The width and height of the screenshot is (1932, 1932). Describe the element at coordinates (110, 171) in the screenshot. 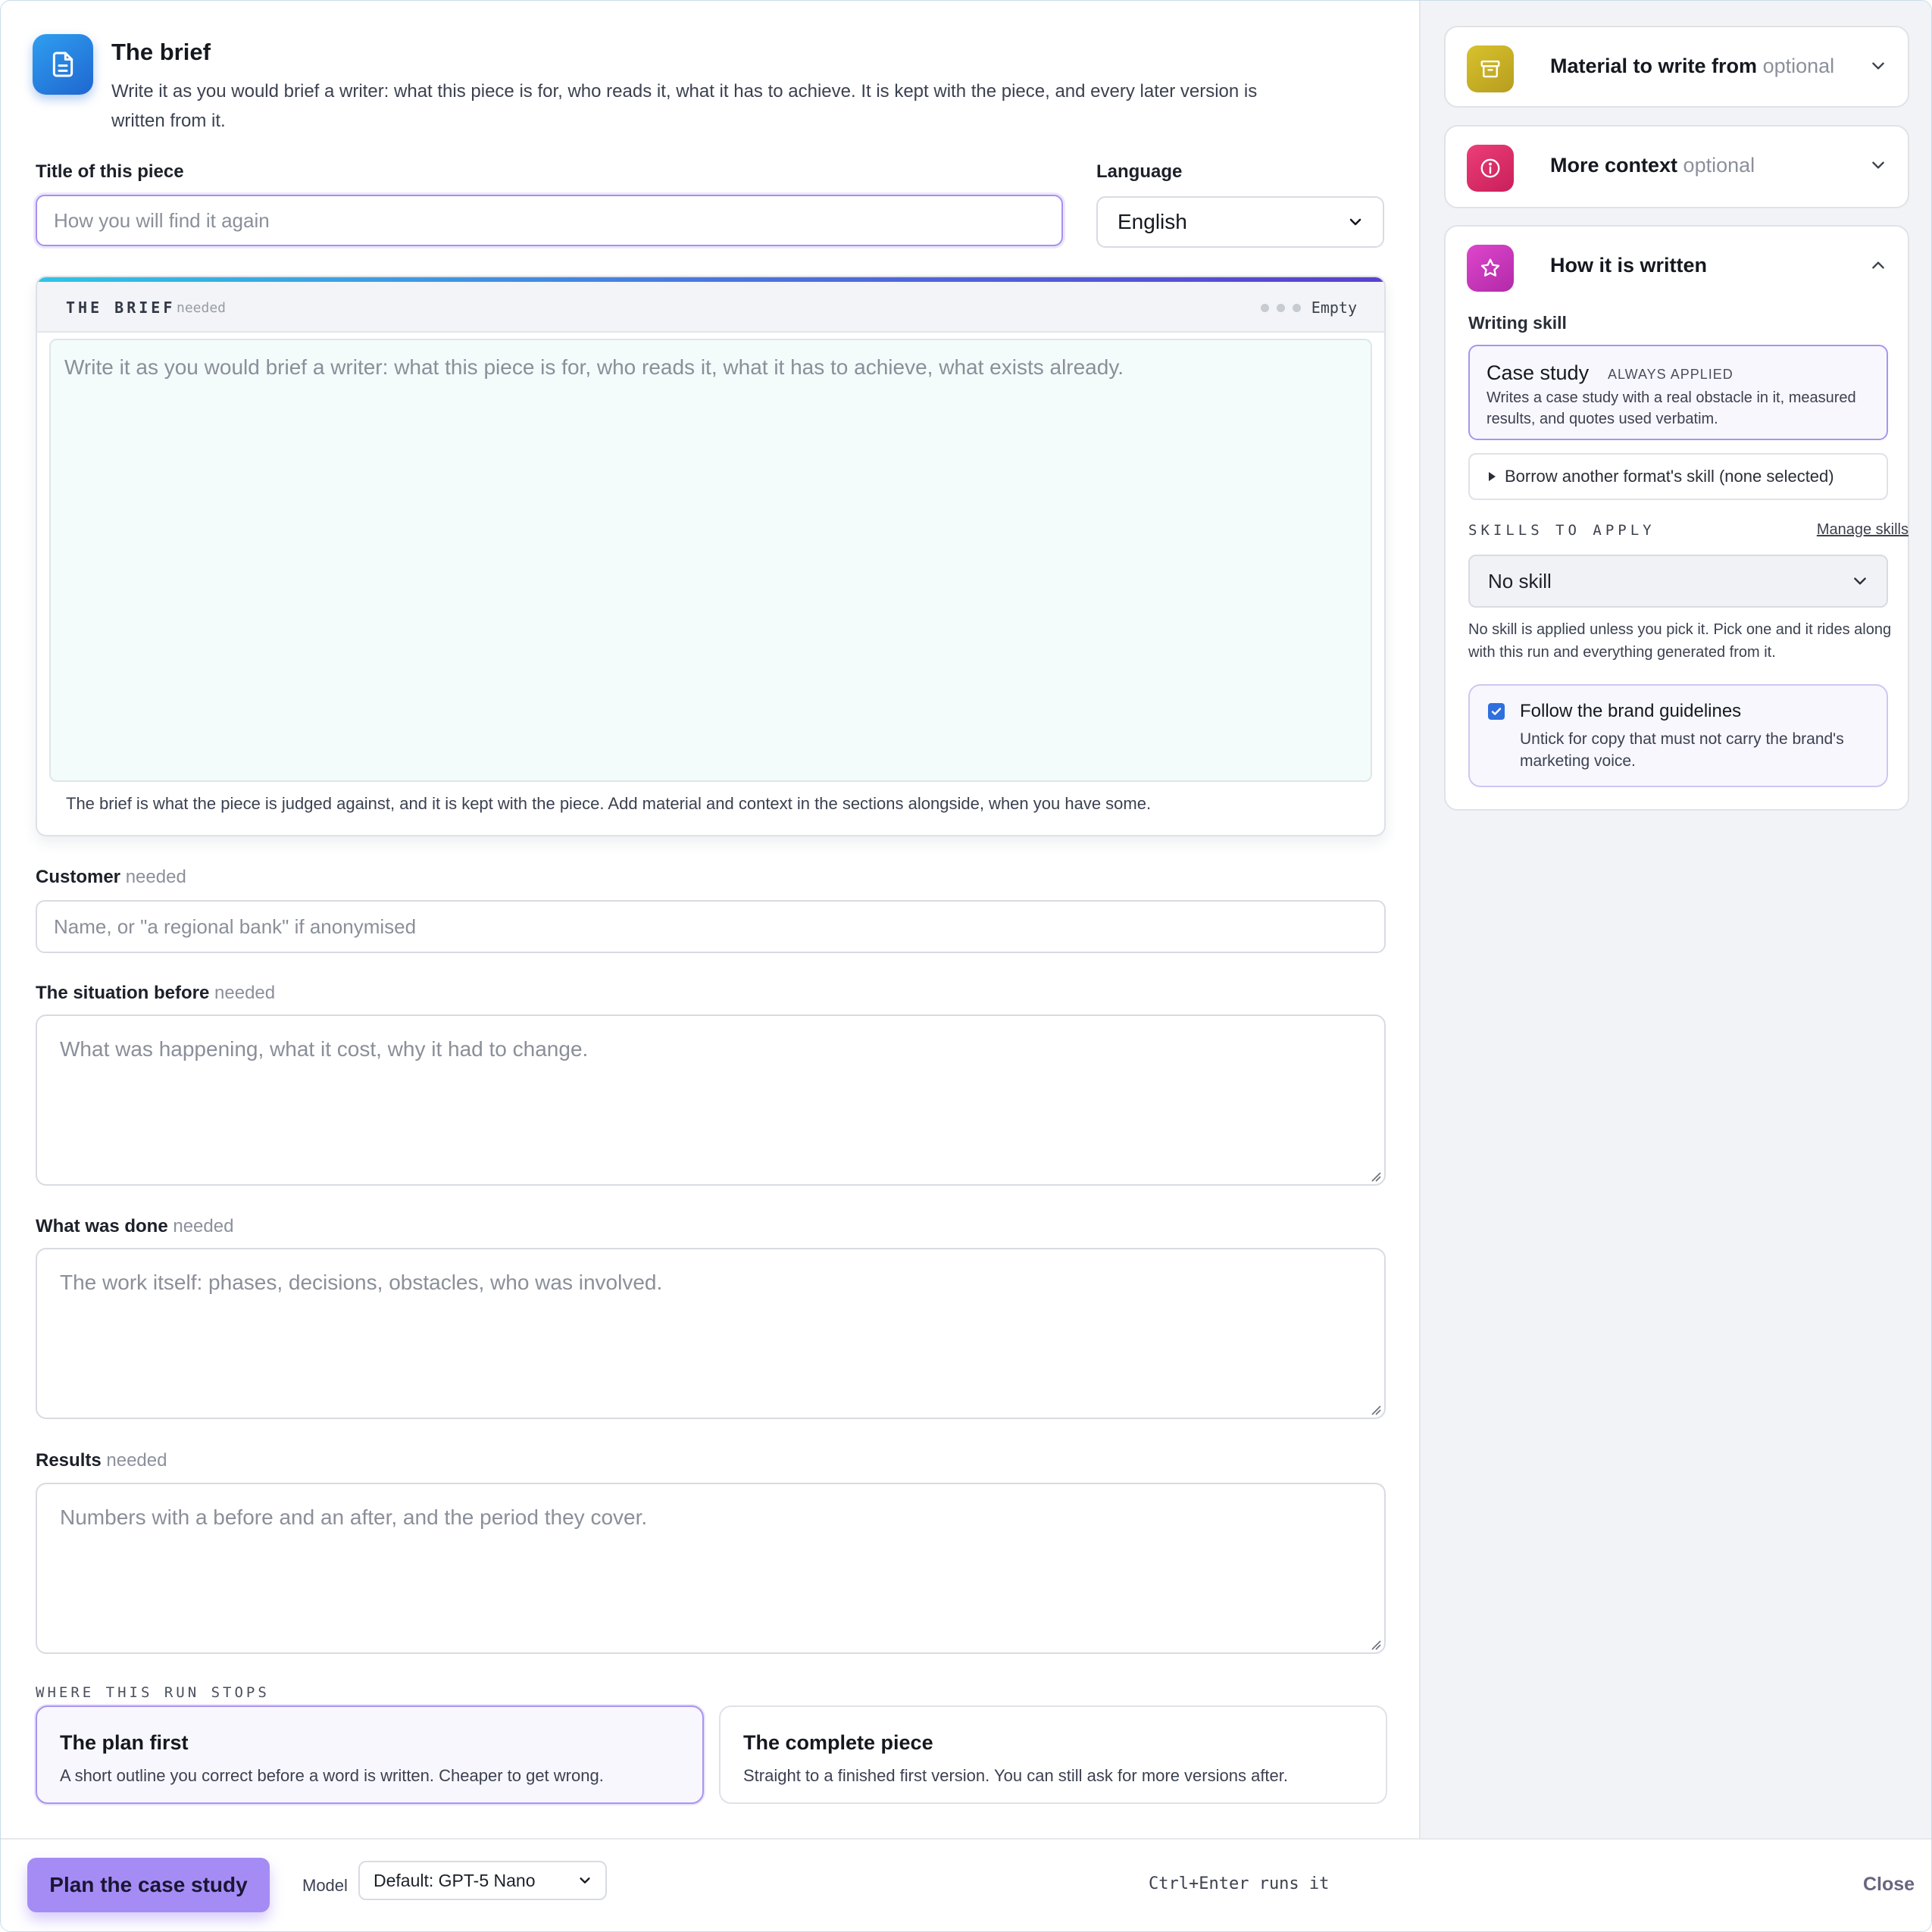

I see `title-label: Title of this piece` at that location.